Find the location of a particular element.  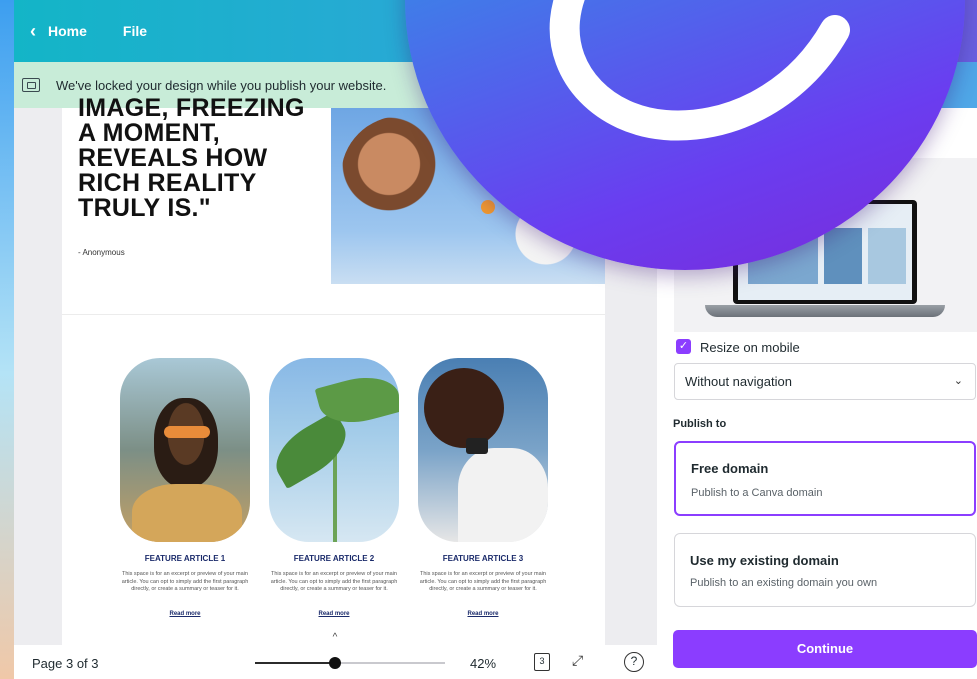

editor-bottombar: Page 3 of 3 42% 3 ⤢ ? is located at coordinates (335, 662).